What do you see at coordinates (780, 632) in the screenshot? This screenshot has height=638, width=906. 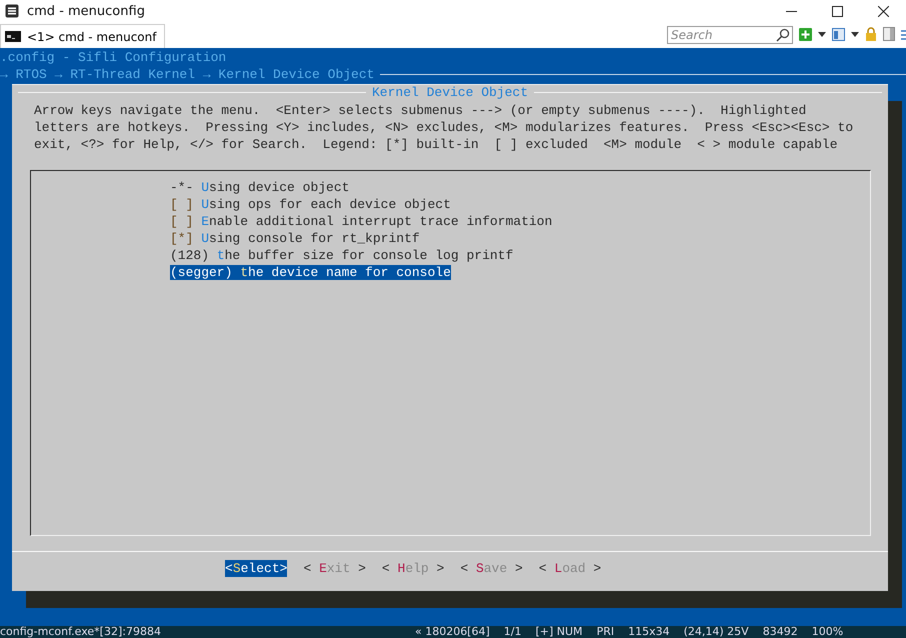 I see `status-text: 83492` at bounding box center [780, 632].